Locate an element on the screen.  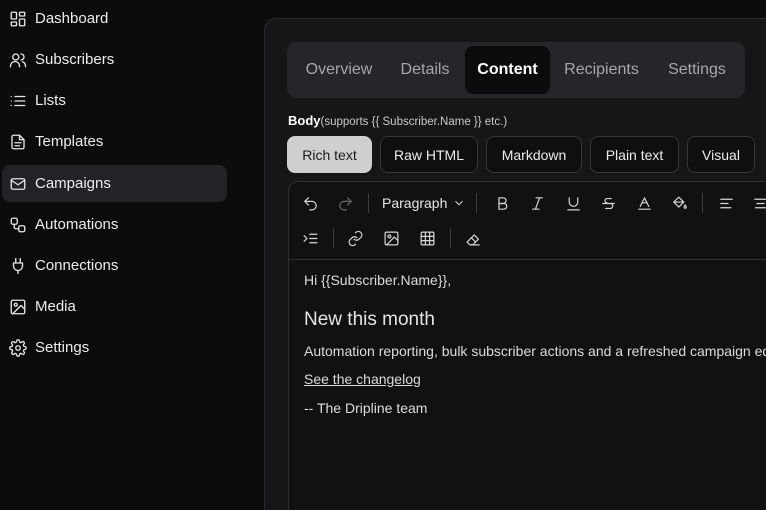
sidebar-item-label: Templates is located at coordinates (69, 141).